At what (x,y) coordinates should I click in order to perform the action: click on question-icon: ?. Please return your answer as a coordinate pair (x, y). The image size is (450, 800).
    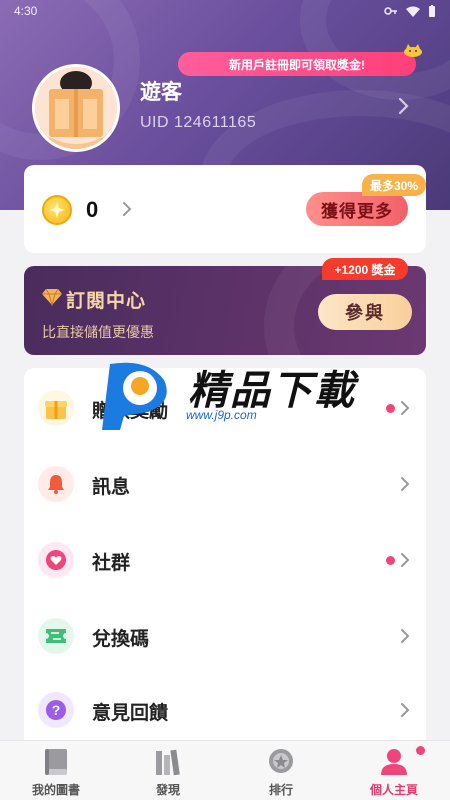
    Looking at the image, I should click on (56, 710).